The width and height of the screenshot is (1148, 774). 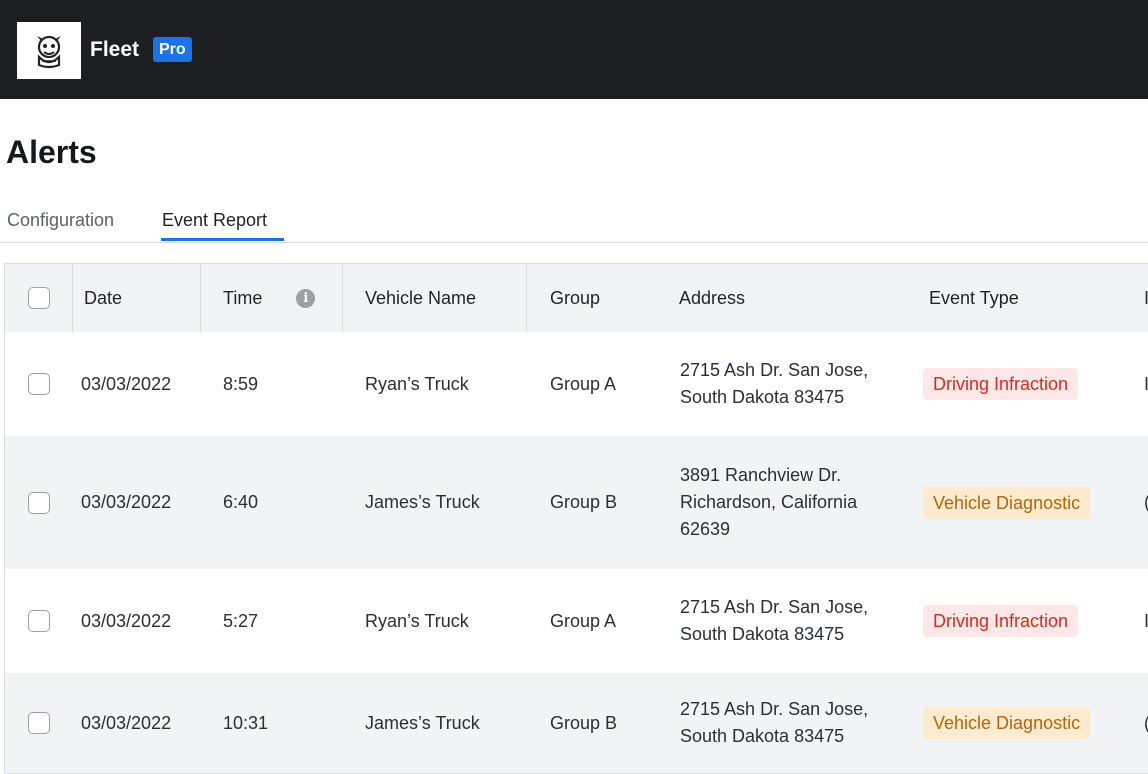 I want to click on brand-name: Fleet, so click(x=115, y=49).